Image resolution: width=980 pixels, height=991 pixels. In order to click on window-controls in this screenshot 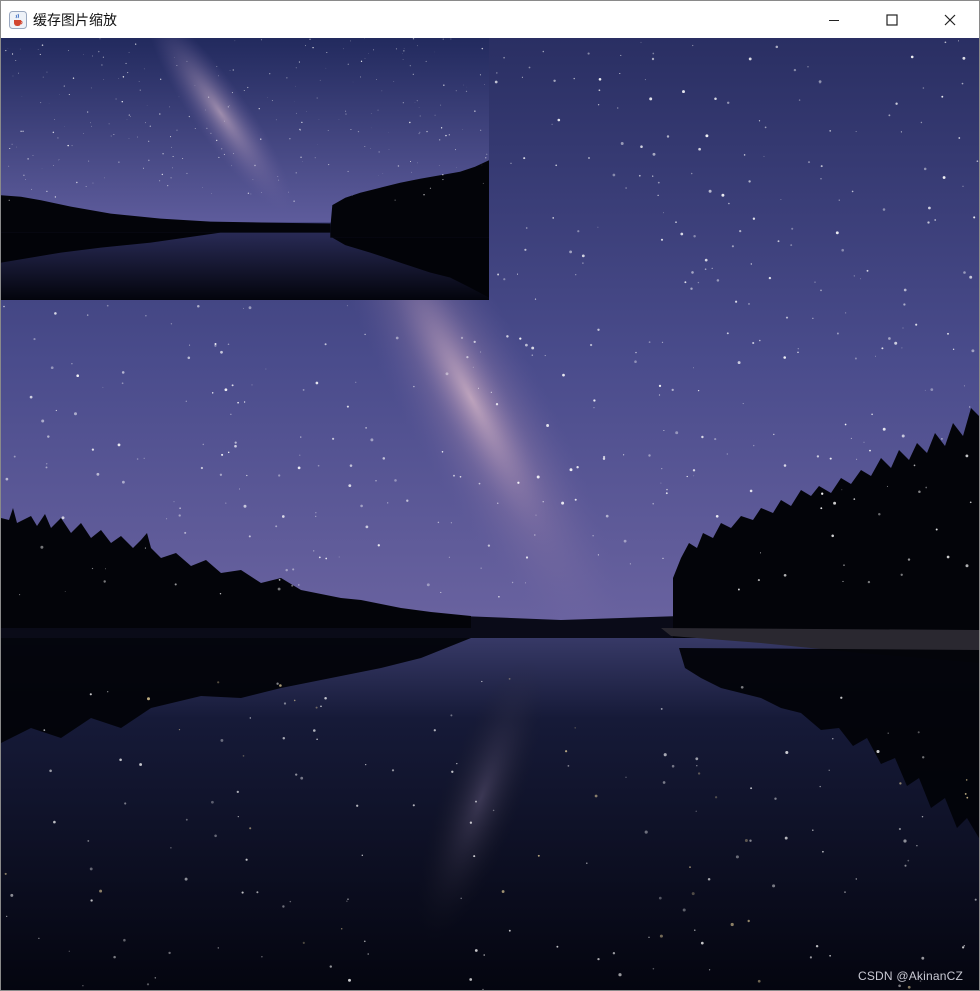, I will do `click(892, 19)`.